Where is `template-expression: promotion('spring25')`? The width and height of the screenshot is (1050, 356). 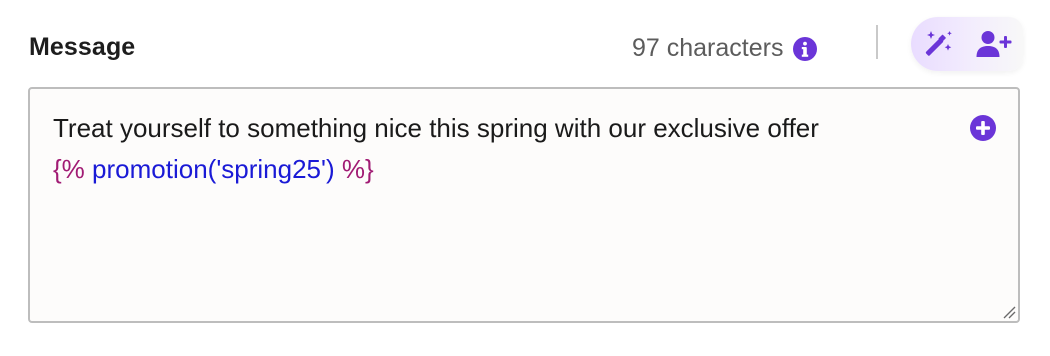 template-expression: promotion('spring25') is located at coordinates (213, 169).